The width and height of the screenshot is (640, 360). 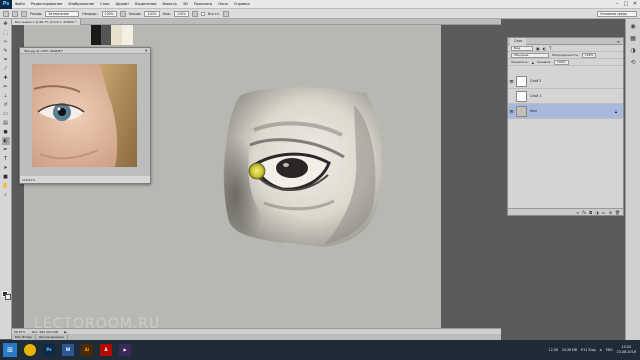 What do you see at coordinates (6, 33) in the screenshot?
I see `marquee-tool-icon: ⬚` at bounding box center [6, 33].